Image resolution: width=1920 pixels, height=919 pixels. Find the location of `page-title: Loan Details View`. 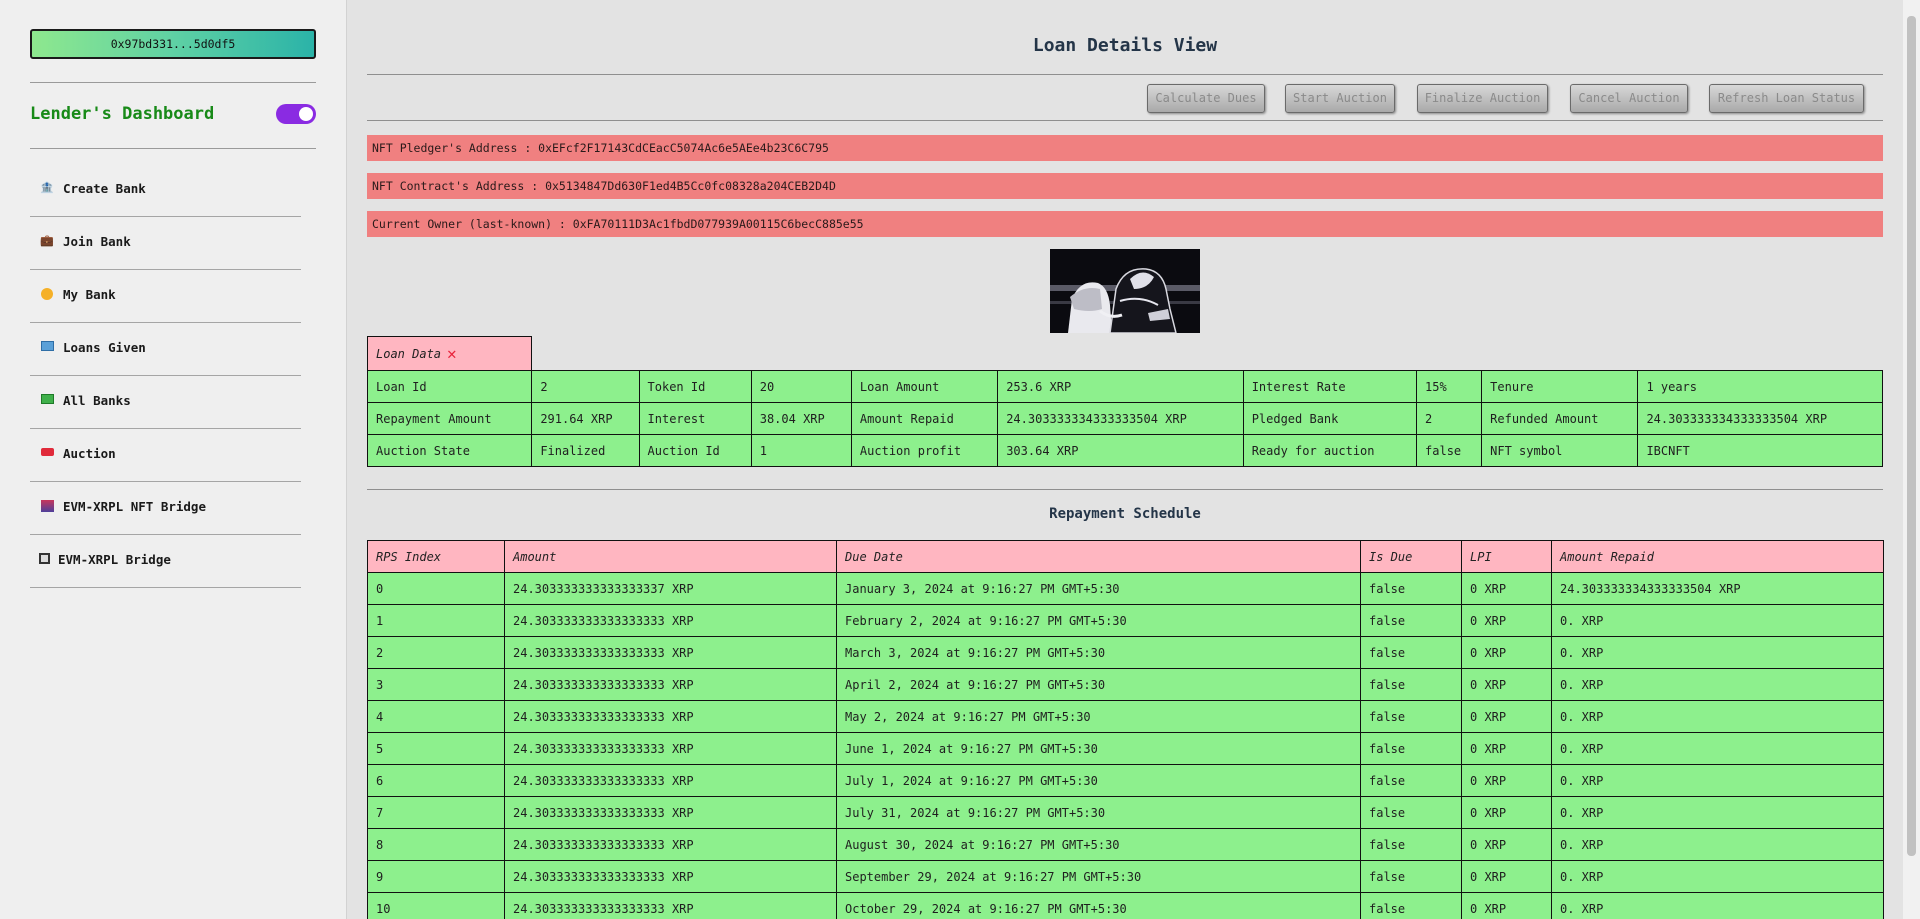

page-title: Loan Details View is located at coordinates (1125, 45).